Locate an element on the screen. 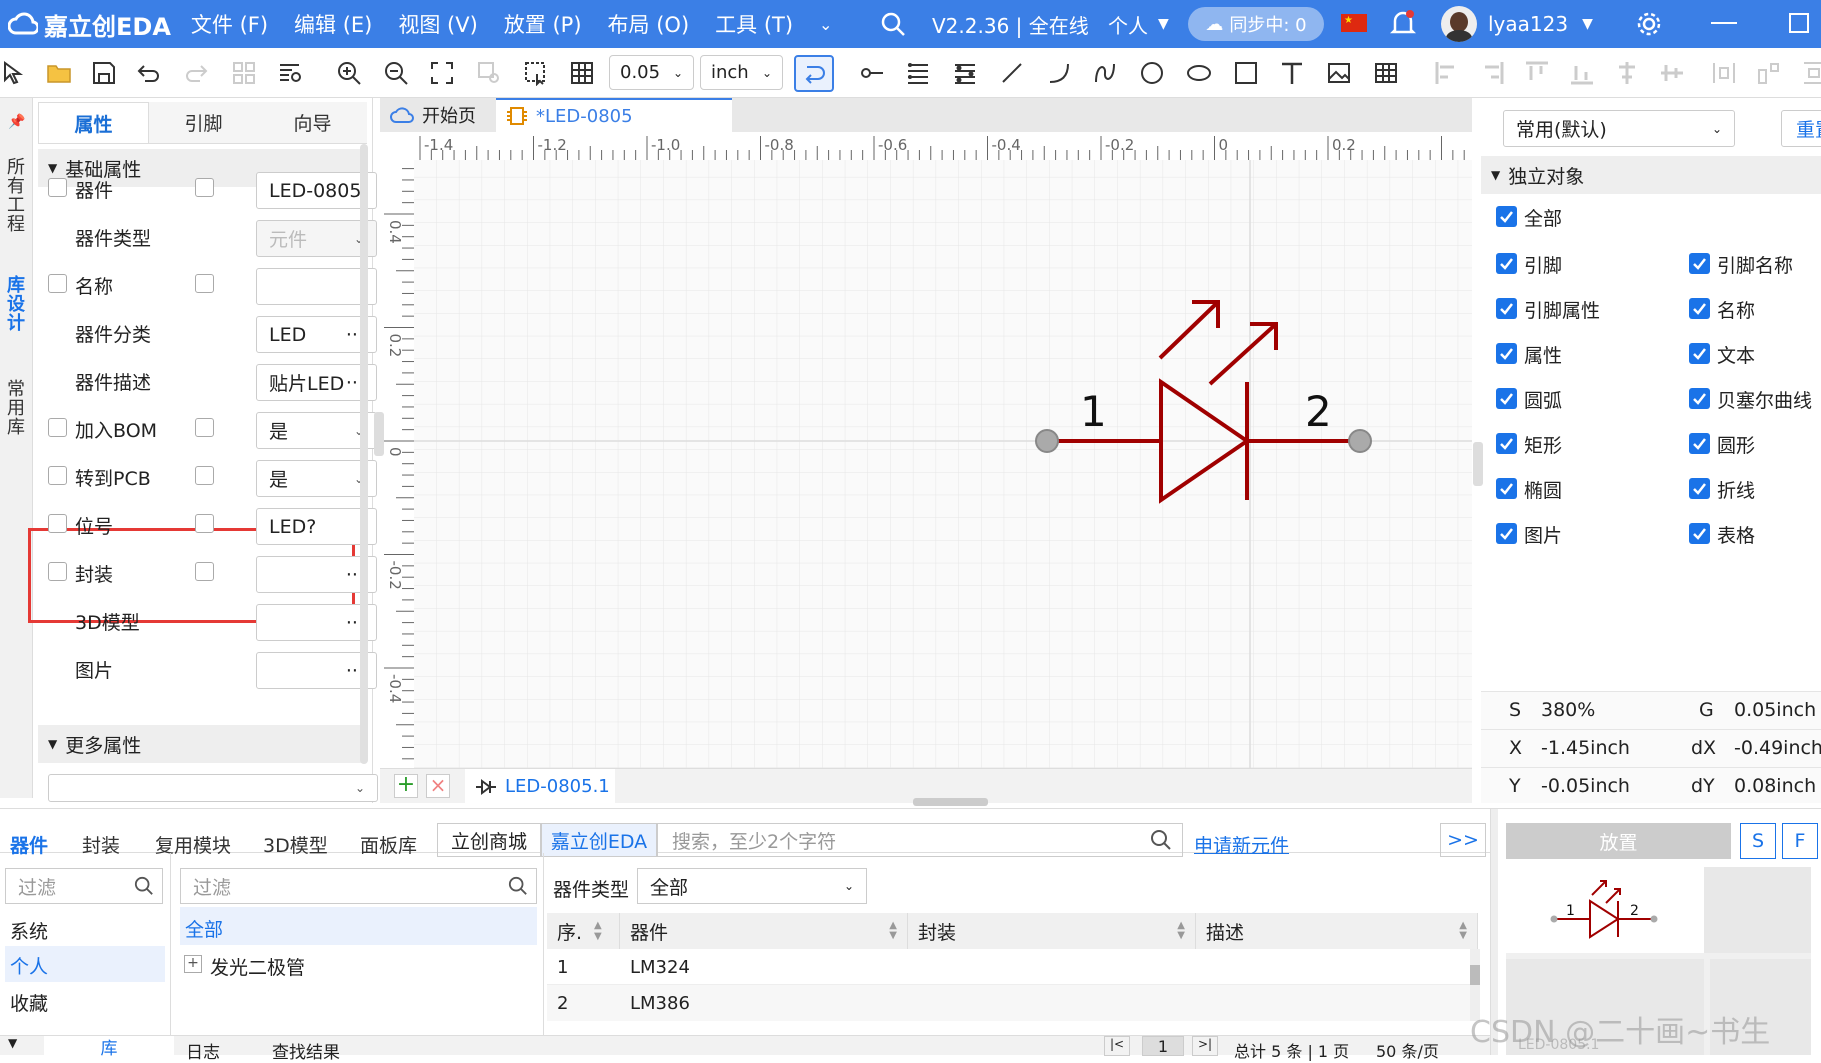  sync-button: ☁ 同步中: 0 is located at coordinates (1256, 24).